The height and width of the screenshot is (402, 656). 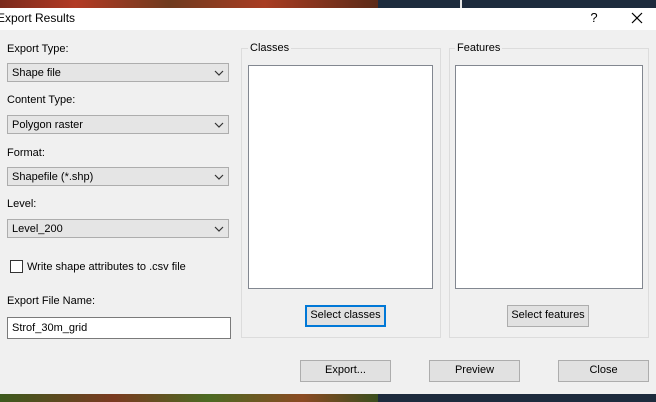 What do you see at coordinates (118, 72) in the screenshot?
I see `export-type-select: Shape file` at bounding box center [118, 72].